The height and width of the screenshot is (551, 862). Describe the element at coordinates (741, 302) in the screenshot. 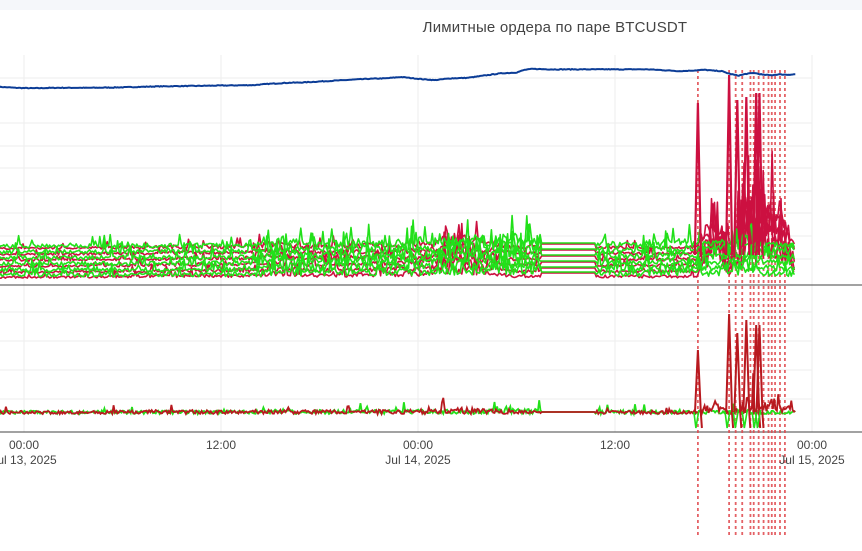

I see `event-markers` at that location.